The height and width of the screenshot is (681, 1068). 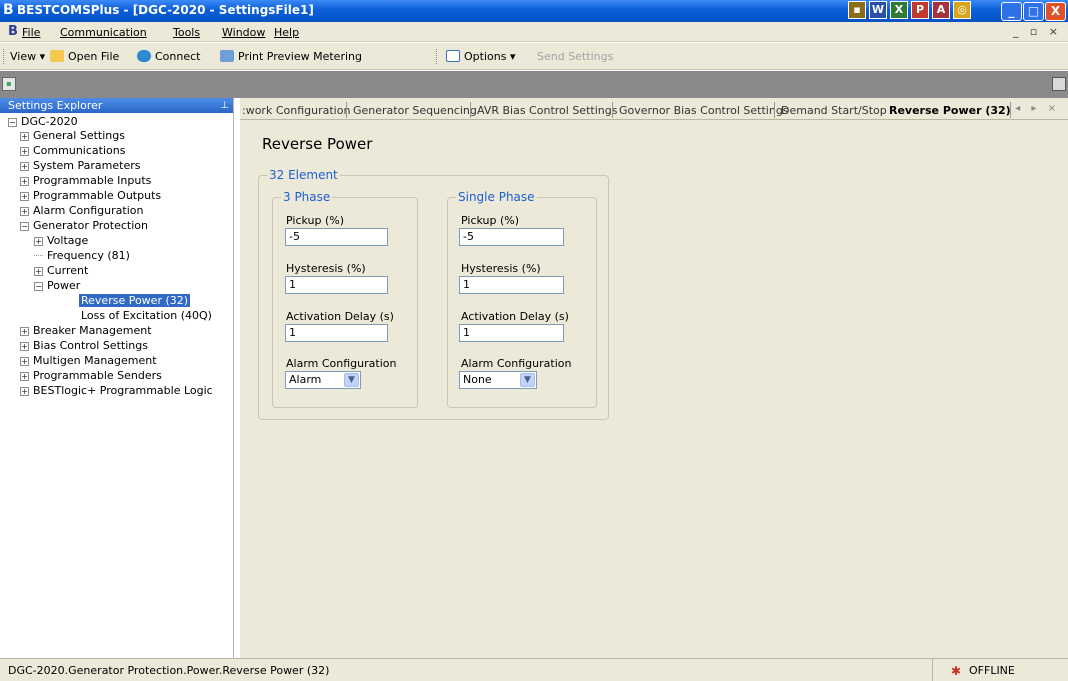 What do you see at coordinates (612, 110) in the screenshot?
I see `tab-separator` at bounding box center [612, 110].